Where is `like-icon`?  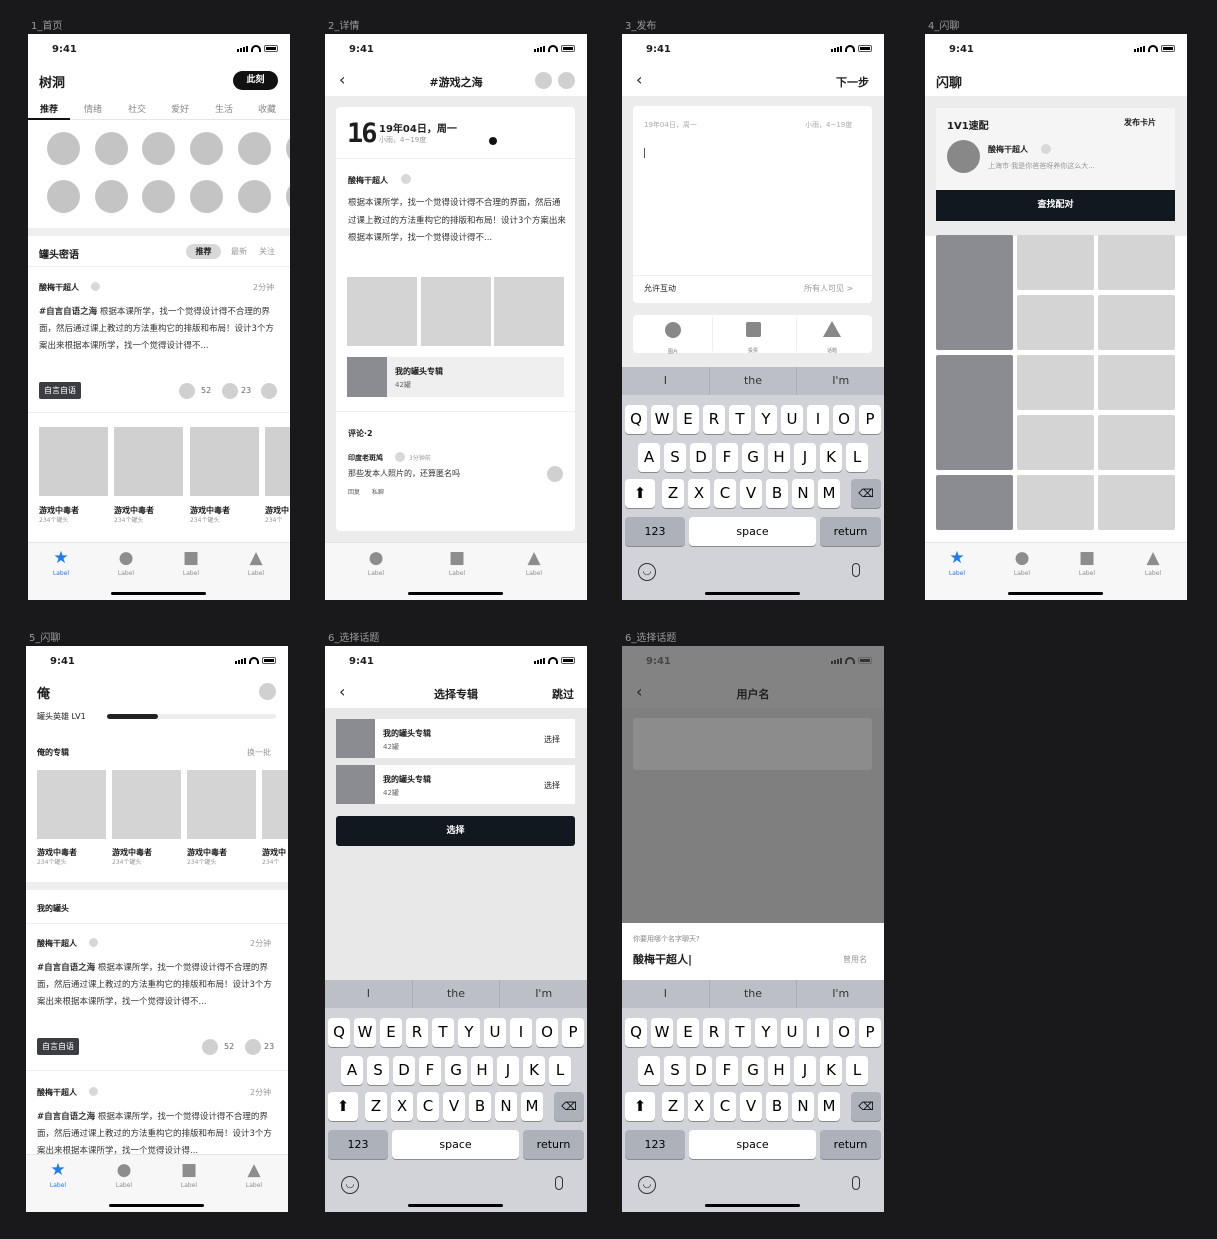 like-icon is located at coordinates (555, 474).